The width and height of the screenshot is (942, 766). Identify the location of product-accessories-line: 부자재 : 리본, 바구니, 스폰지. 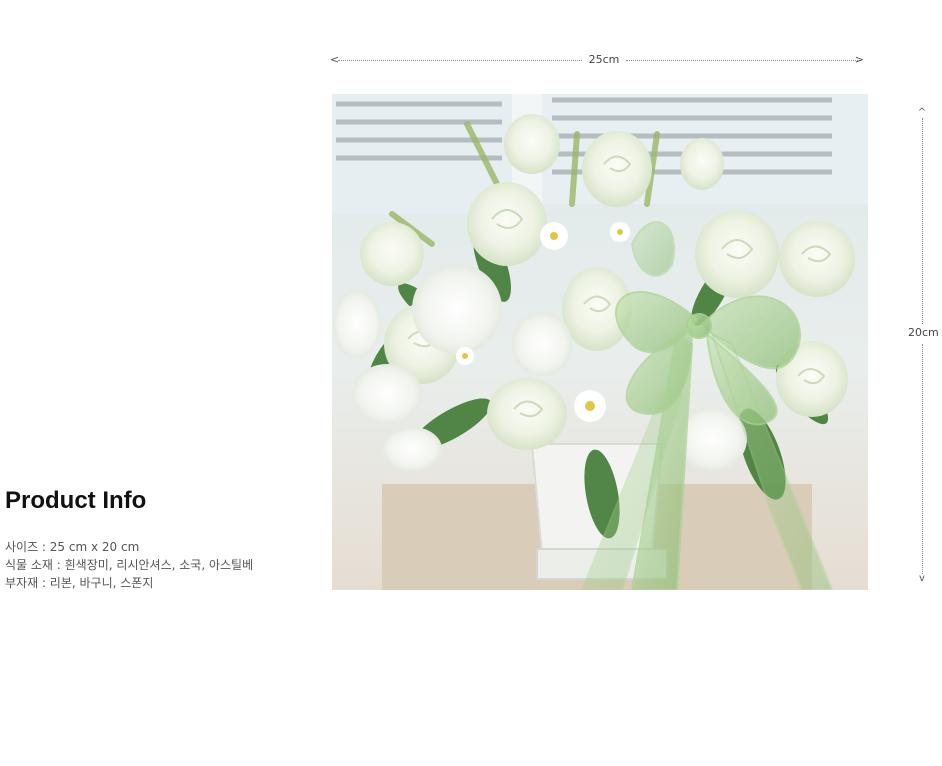
(79, 583).